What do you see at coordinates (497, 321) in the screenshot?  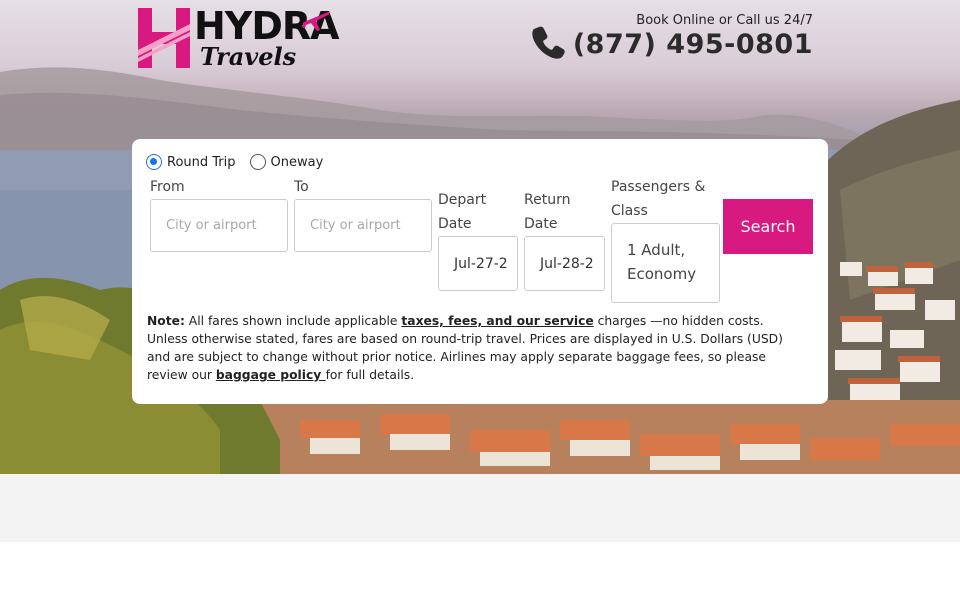 I see `taxes-fees-link: taxes, fees, and our service` at bounding box center [497, 321].